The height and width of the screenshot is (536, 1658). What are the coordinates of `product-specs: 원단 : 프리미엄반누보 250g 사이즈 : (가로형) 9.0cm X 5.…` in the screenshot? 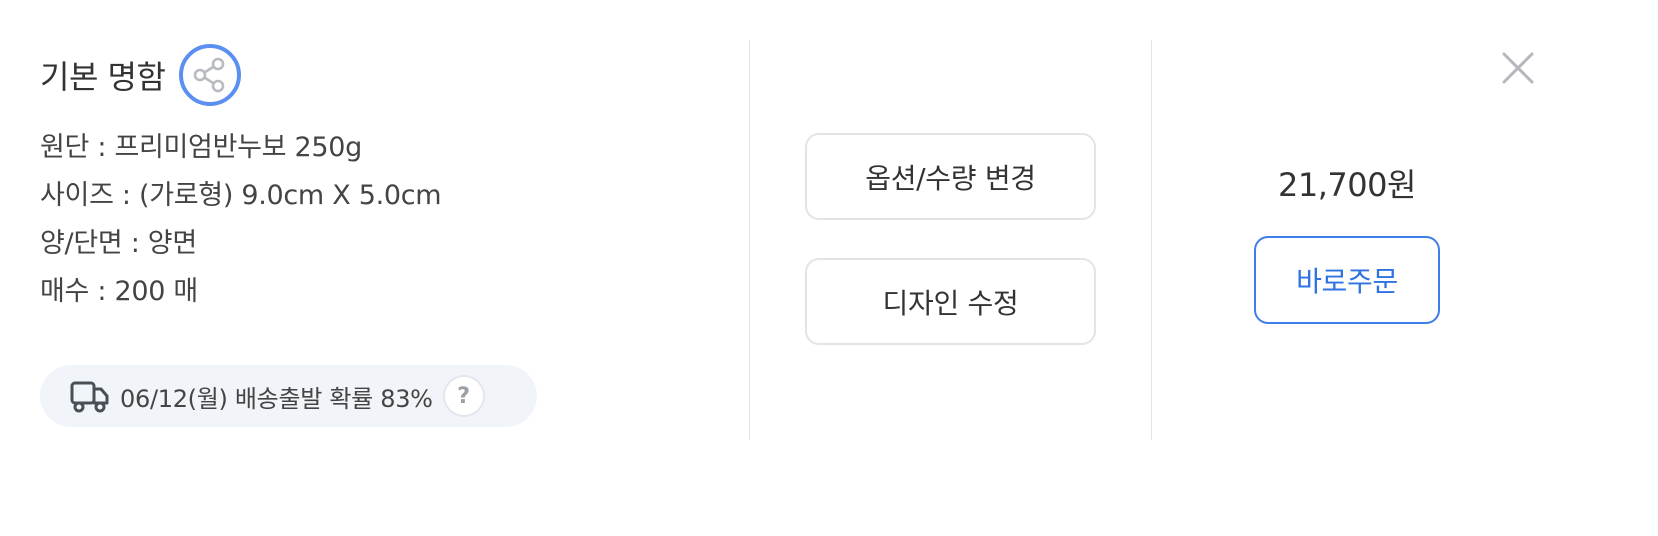 It's located at (370, 220).